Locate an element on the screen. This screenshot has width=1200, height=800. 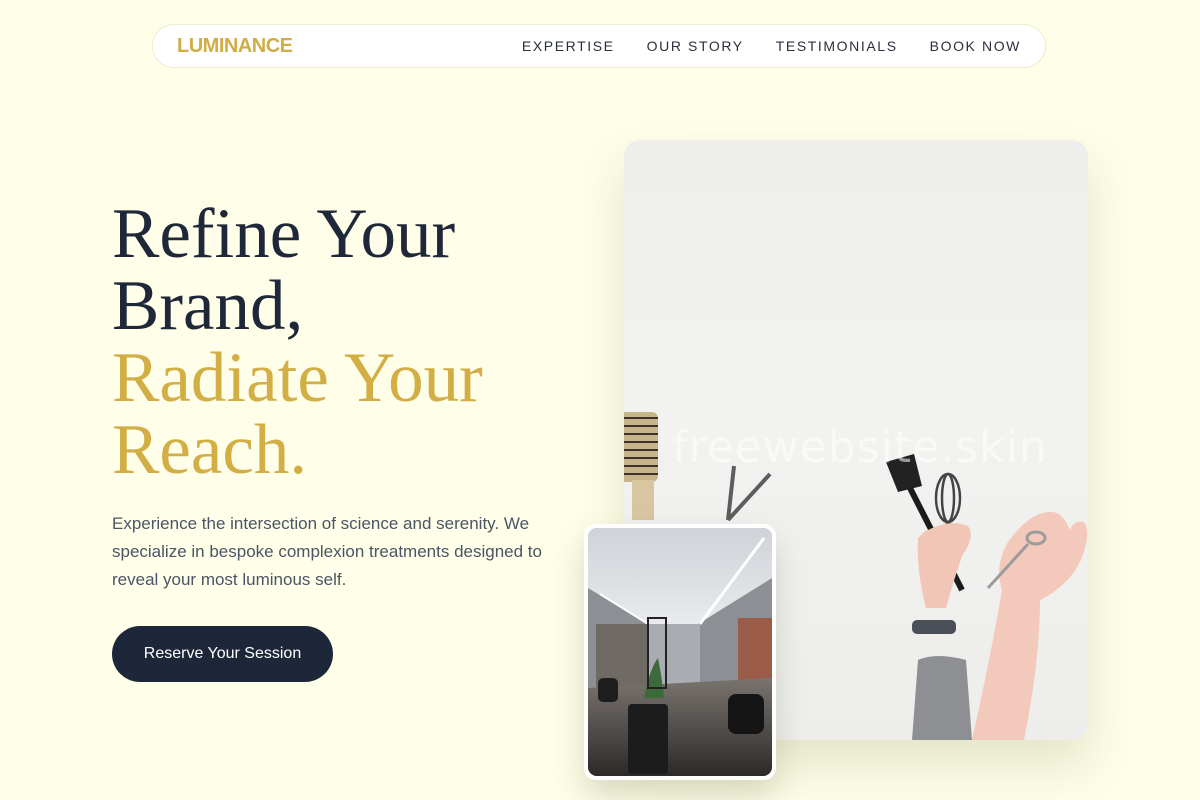
nav-link-expertise: EXPERTISE is located at coordinates (568, 46).